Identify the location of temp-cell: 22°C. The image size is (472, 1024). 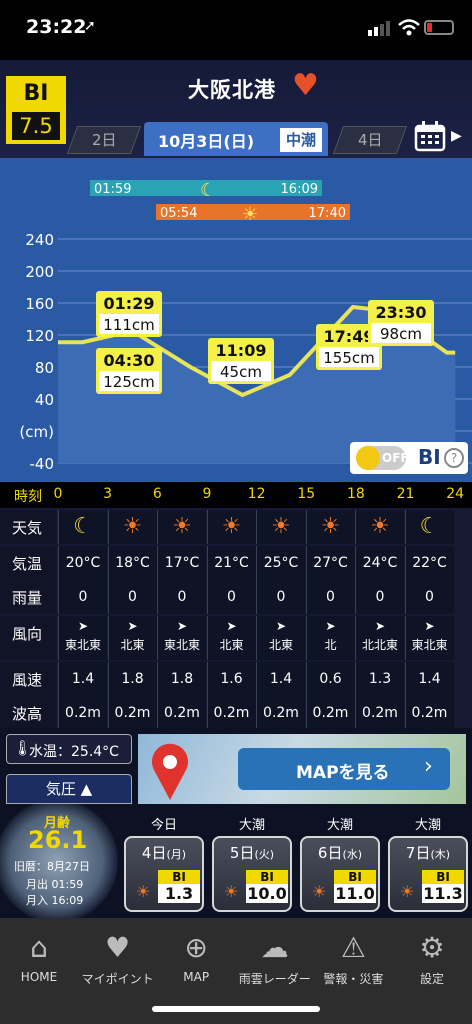
(429, 563).